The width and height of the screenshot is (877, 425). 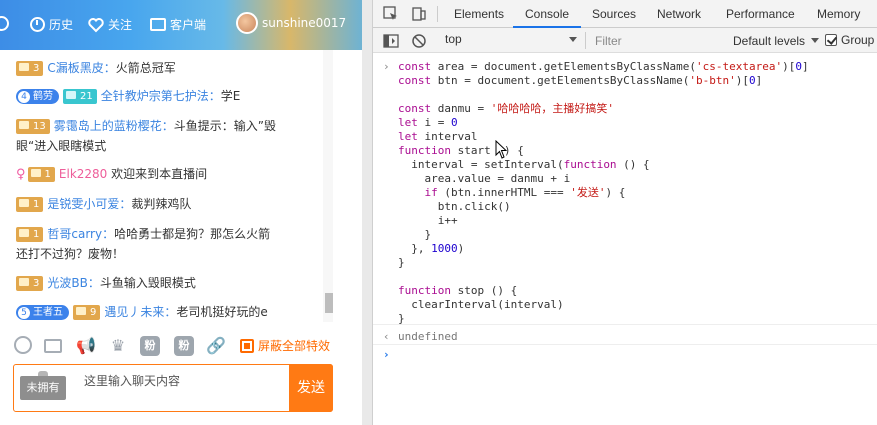 What do you see at coordinates (512, 193) in the screenshot?
I see `code-line: if (btn.innerHTML === '发送') {` at bounding box center [512, 193].